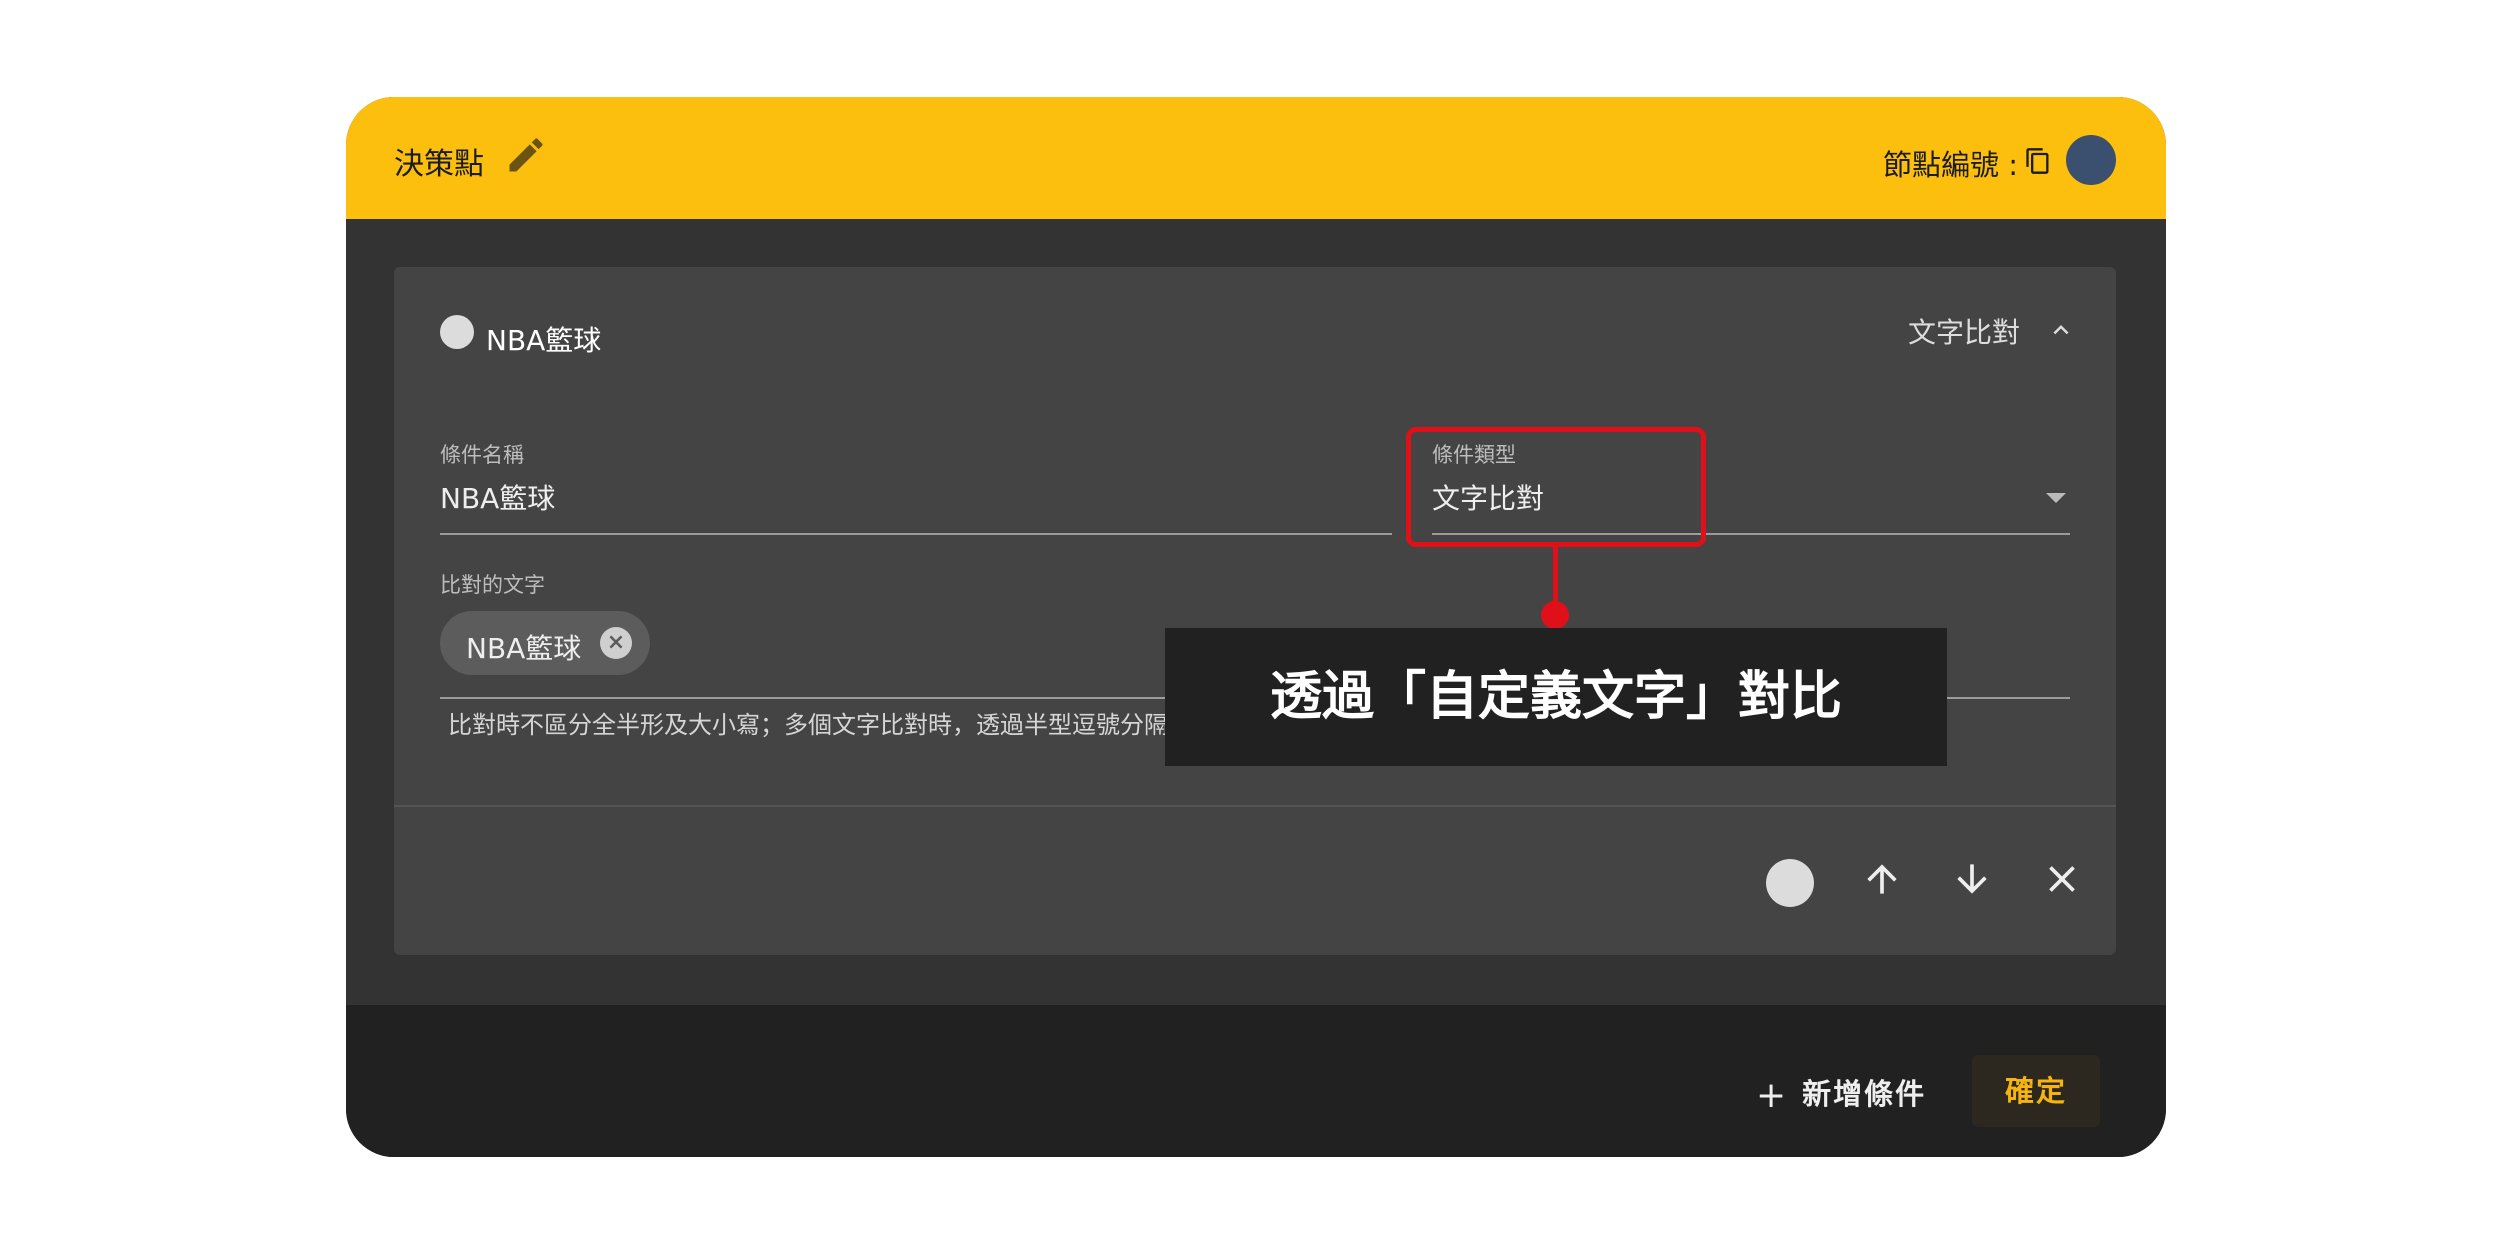  I want to click on dialog-actions: + 新增條件 確定, so click(1256, 1081).